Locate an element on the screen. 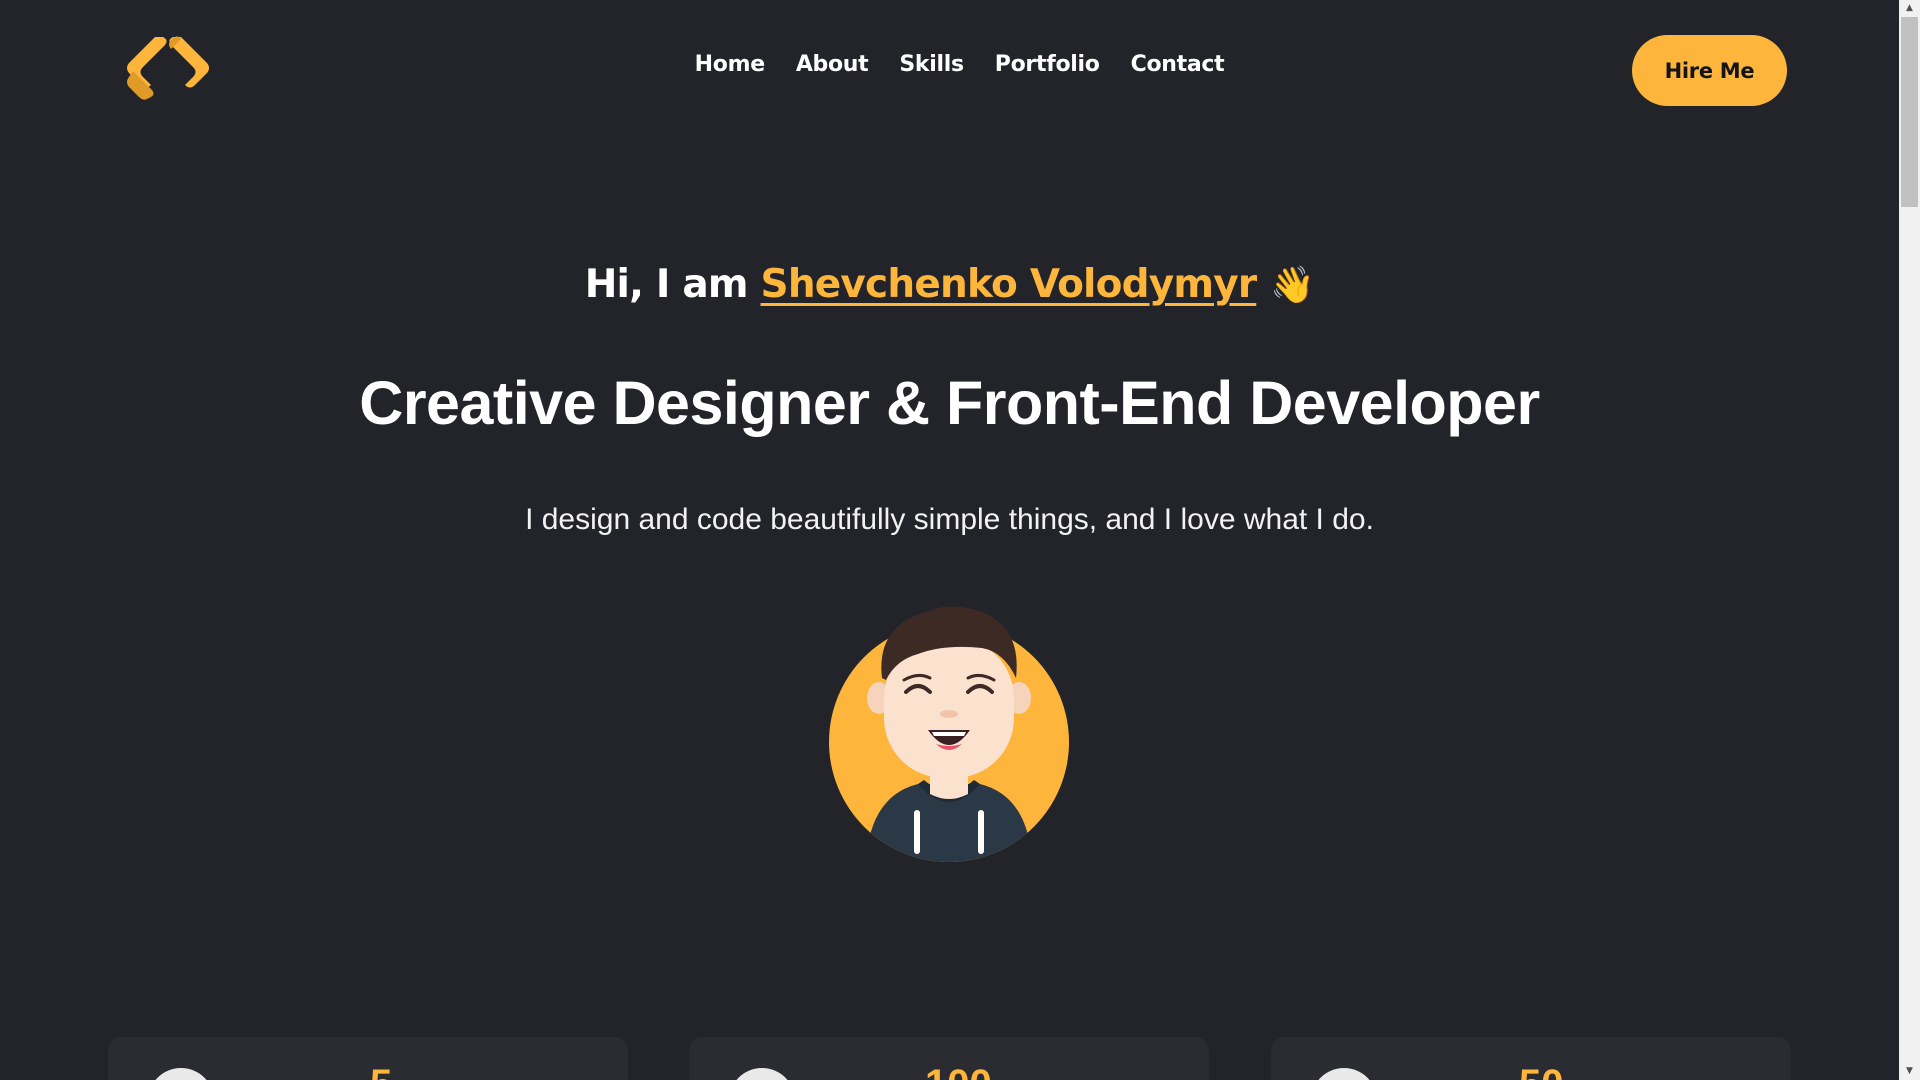 This screenshot has width=1920, height=1080. stat-card: 50 is located at coordinates (1531, 1058).